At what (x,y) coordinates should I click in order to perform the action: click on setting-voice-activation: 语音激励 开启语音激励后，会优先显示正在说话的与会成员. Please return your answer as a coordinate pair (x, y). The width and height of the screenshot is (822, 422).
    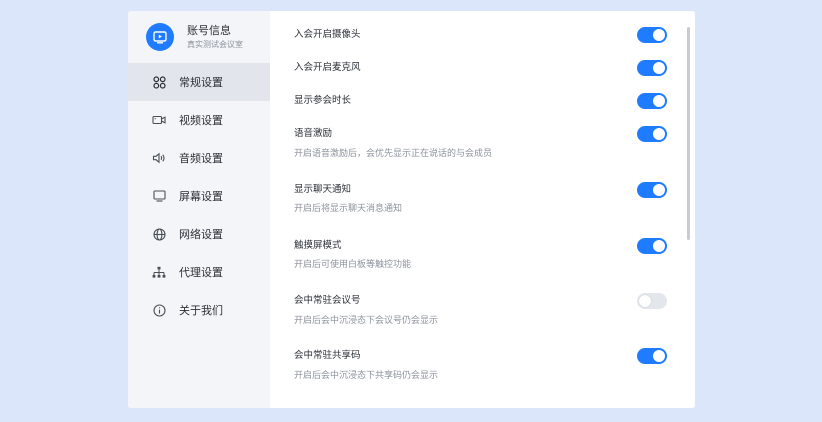
    Looking at the image, I should click on (480, 142).